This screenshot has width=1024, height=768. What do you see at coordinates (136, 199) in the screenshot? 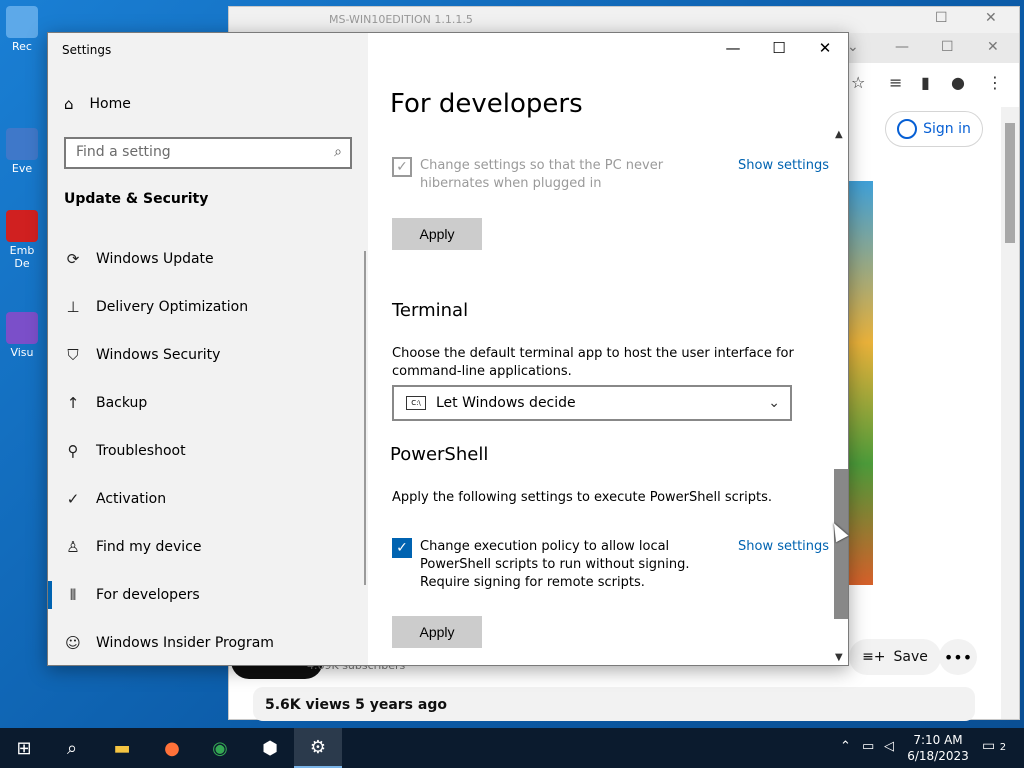
I see `section-heading: Update & Security` at bounding box center [136, 199].